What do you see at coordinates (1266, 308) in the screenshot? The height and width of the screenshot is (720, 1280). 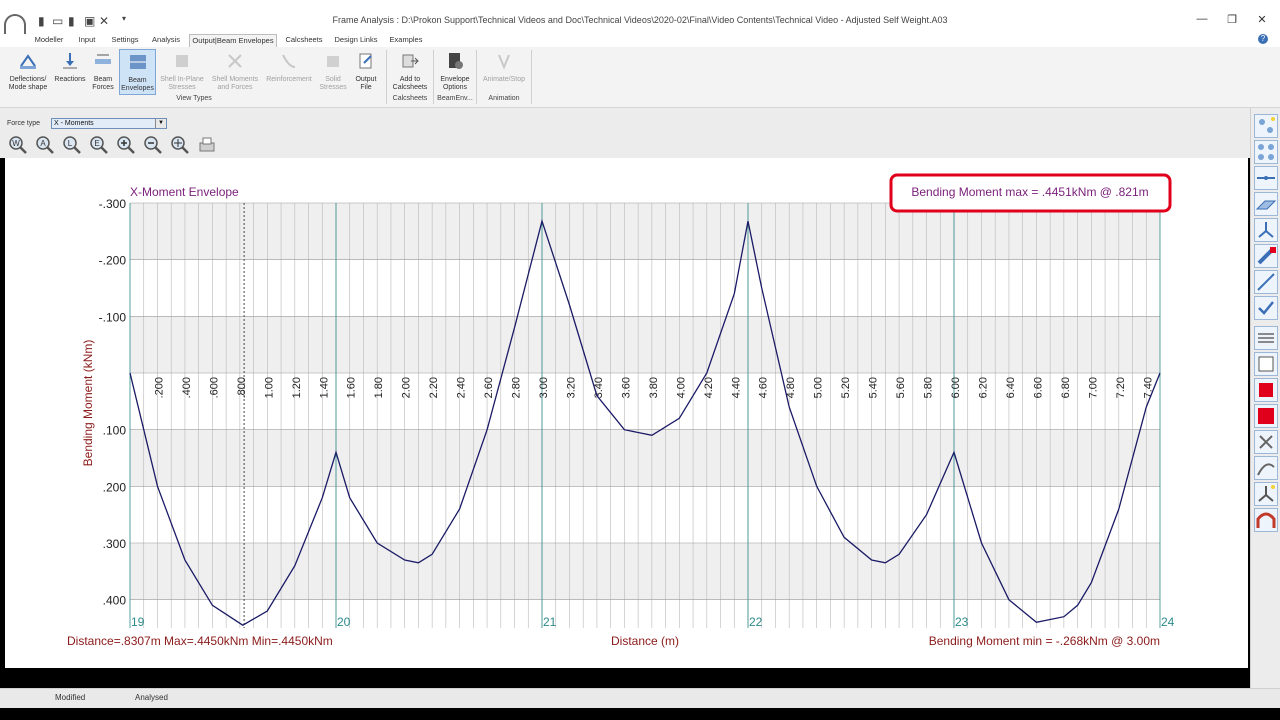 I see `check-icon` at bounding box center [1266, 308].